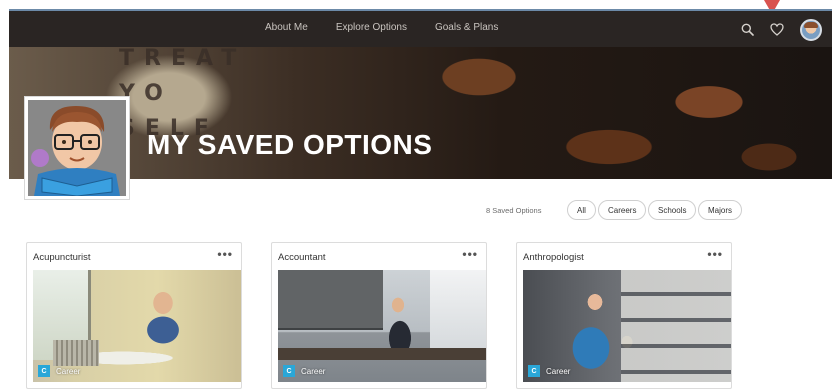 The width and height of the screenshot is (832, 389). I want to click on saved-option-card: Accountant ••• C Career, so click(379, 315).